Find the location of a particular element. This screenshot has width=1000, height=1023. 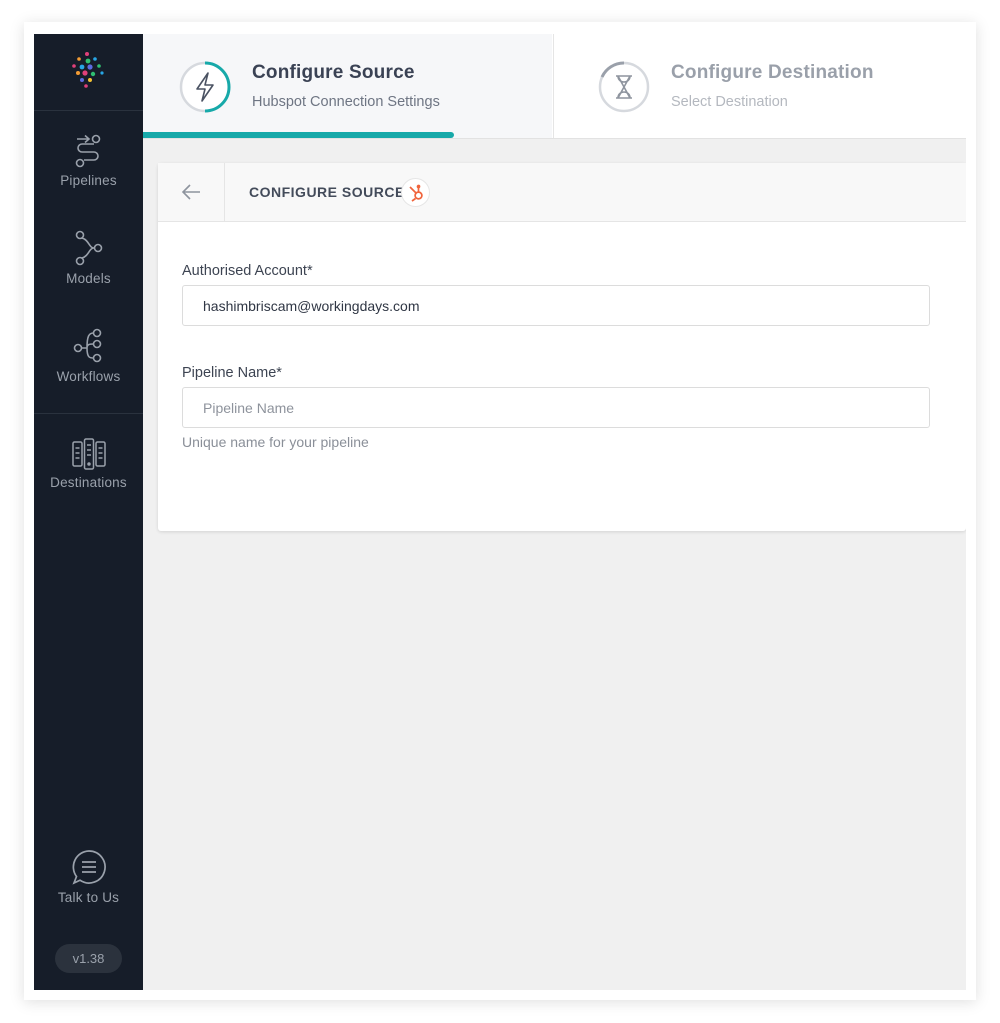

logo-icon is located at coordinates (88, 70).